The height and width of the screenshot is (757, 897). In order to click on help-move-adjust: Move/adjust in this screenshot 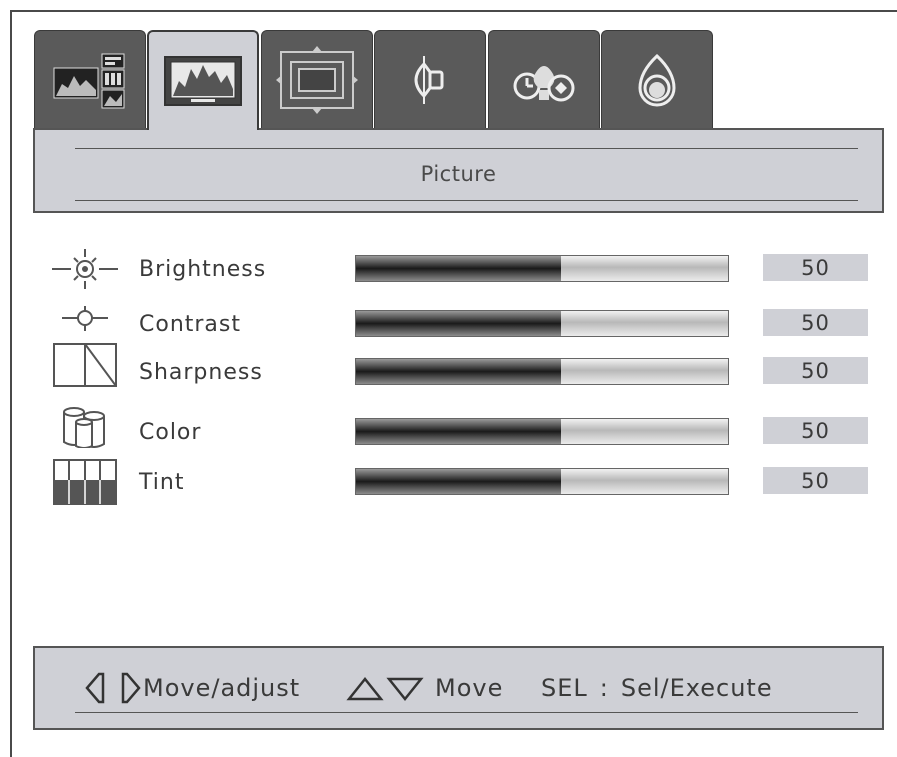, I will do `click(192, 688)`.